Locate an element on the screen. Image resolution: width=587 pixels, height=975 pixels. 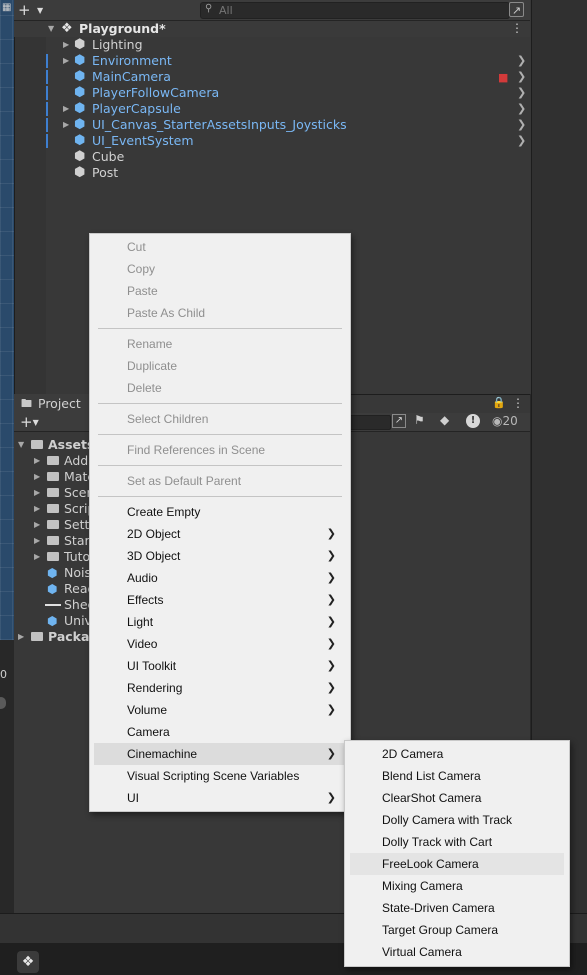
log-icon: ! is located at coordinates (473, 421).